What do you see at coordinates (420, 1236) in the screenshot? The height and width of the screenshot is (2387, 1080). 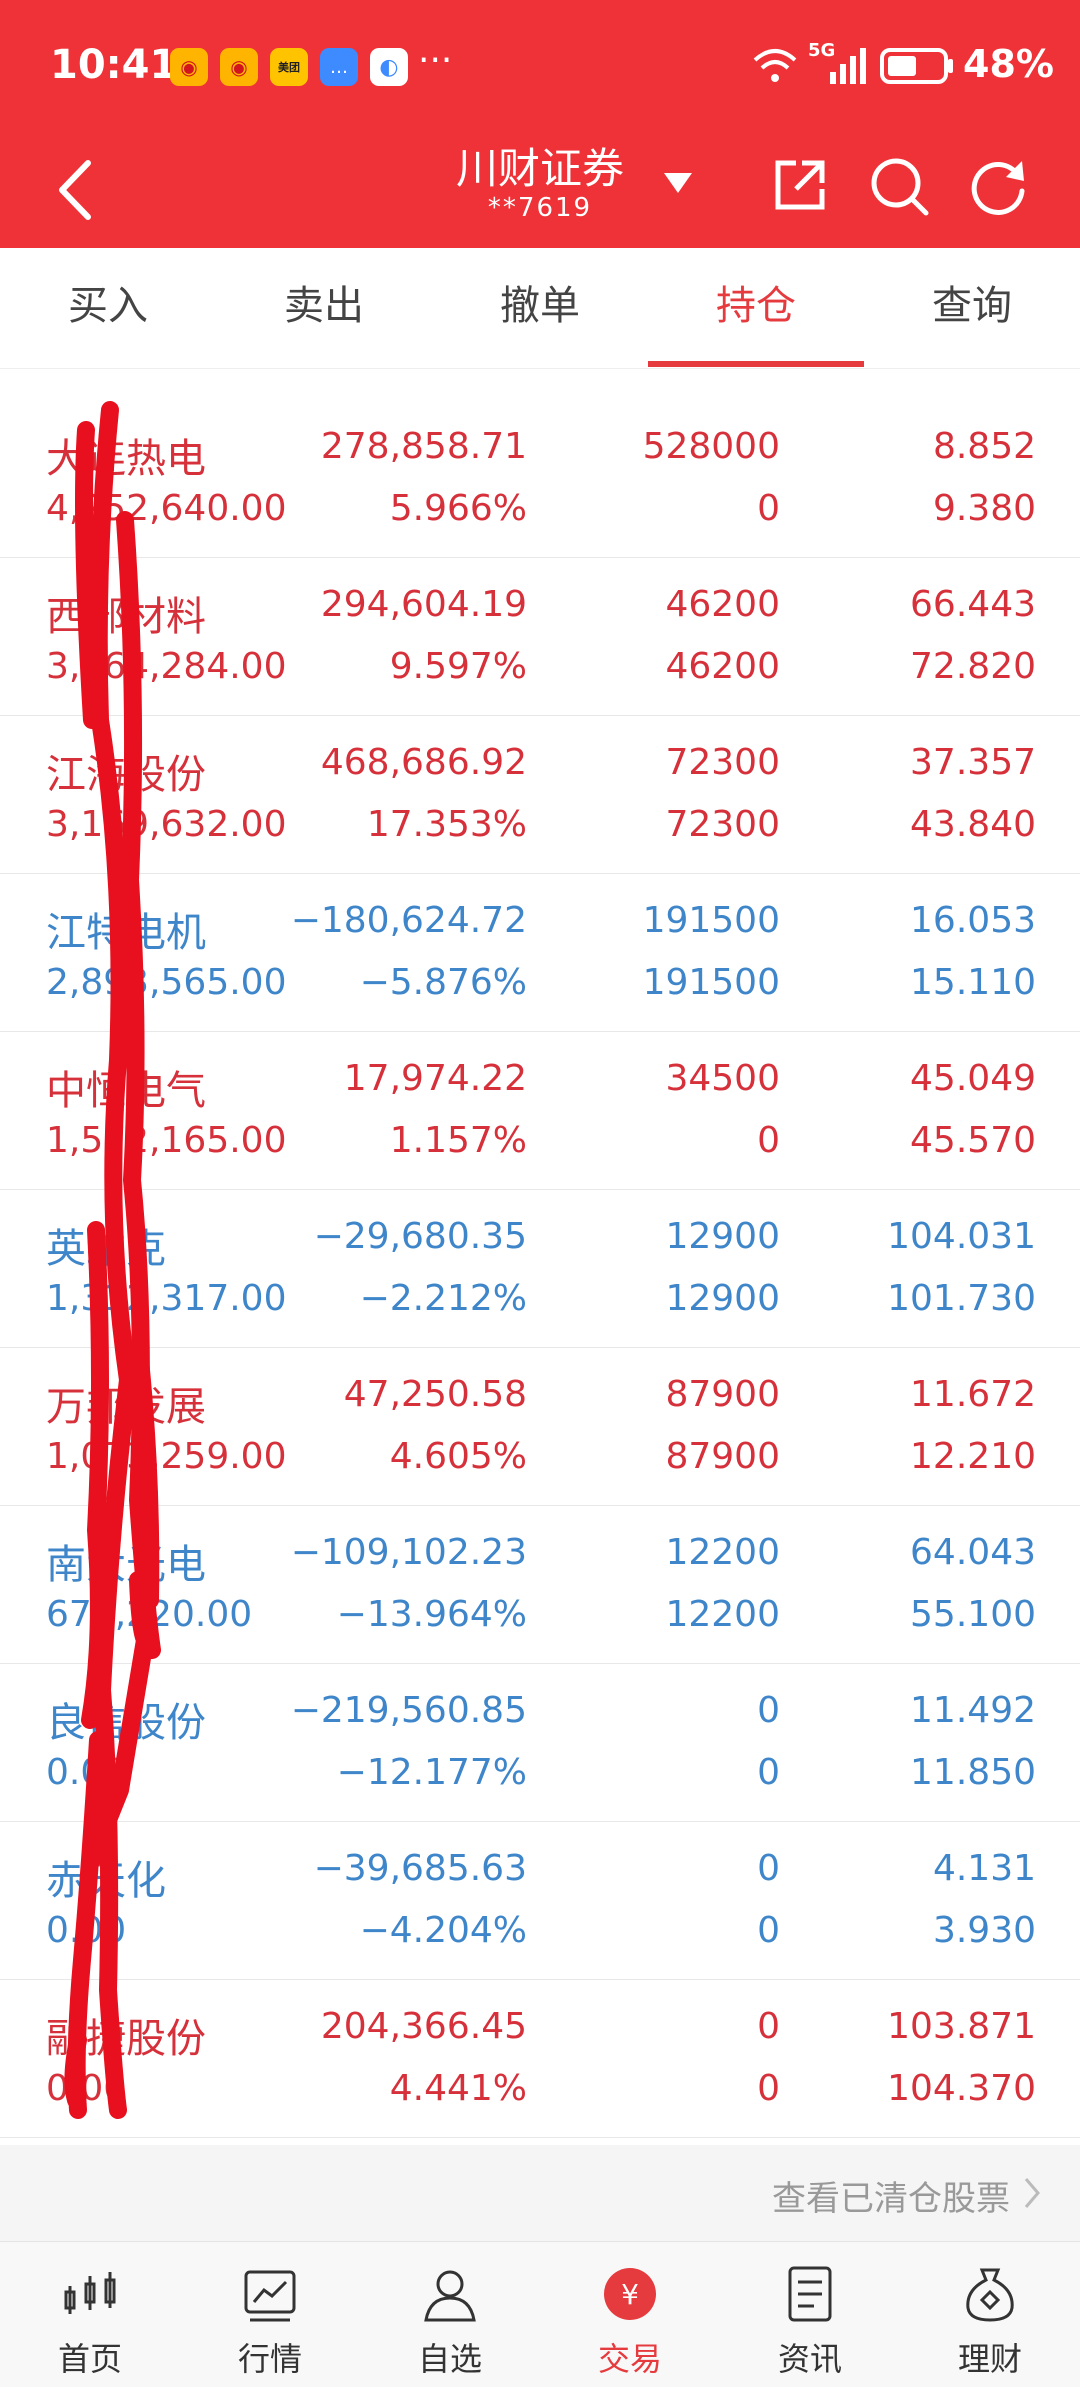 I see `profit-loss: −29,680.35` at bounding box center [420, 1236].